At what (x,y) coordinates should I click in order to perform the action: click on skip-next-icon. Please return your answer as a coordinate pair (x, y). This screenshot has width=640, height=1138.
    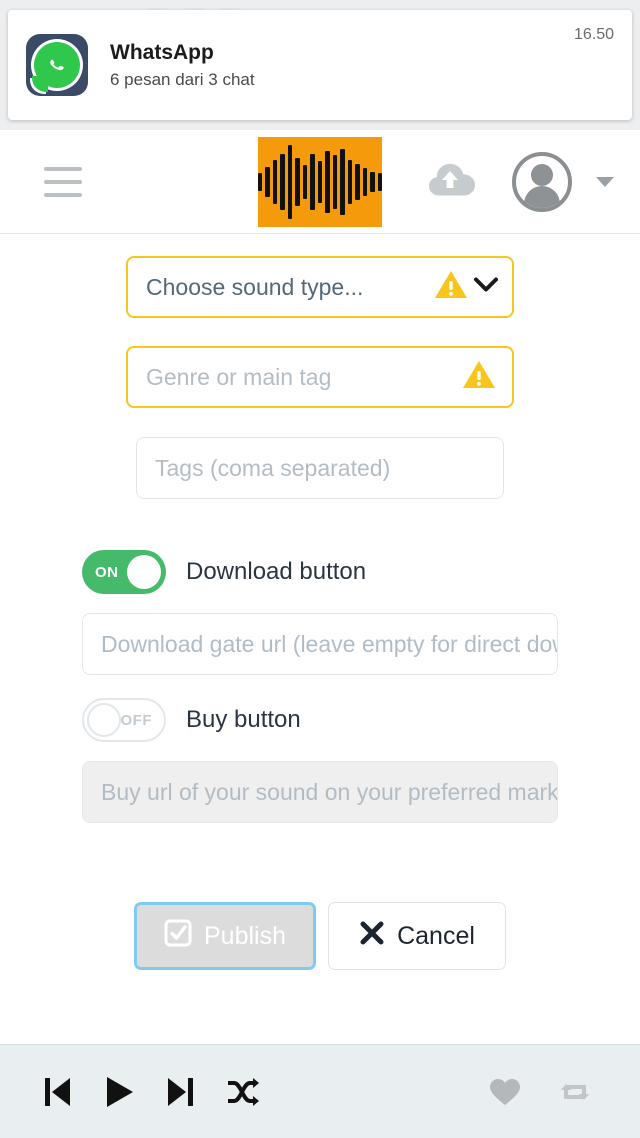
    Looking at the image, I should click on (181, 1092).